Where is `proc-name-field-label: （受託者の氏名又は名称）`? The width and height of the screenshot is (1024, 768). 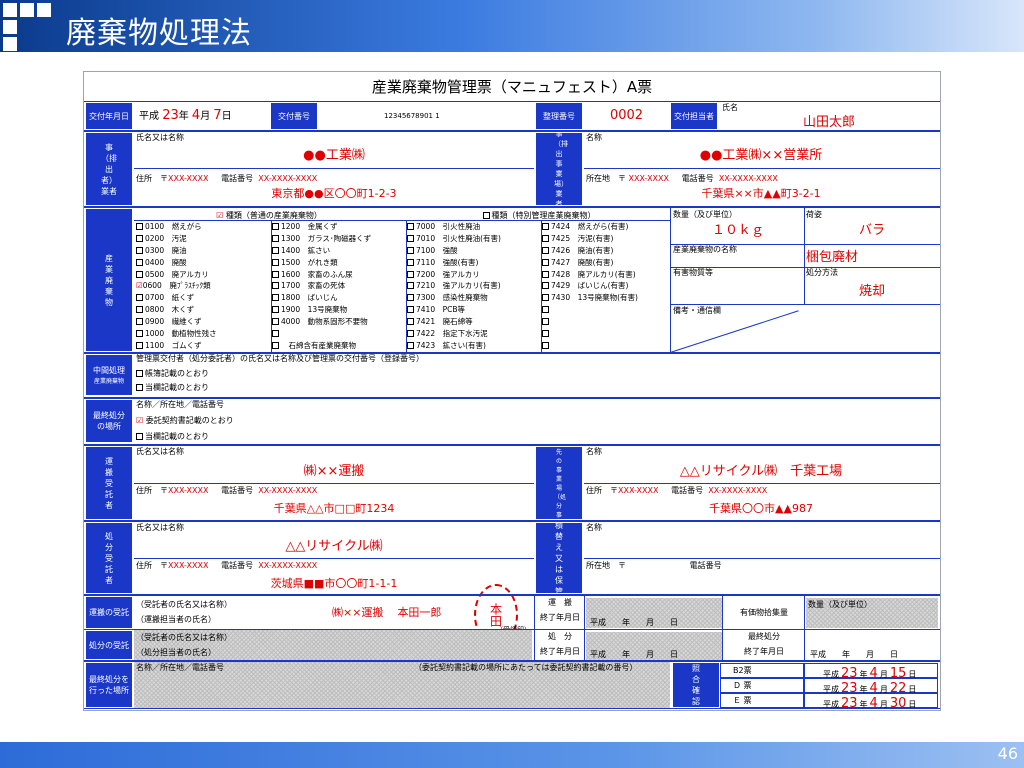
proc-name-field-label: （受託者の氏名又は名称） is located at coordinates (184, 637).